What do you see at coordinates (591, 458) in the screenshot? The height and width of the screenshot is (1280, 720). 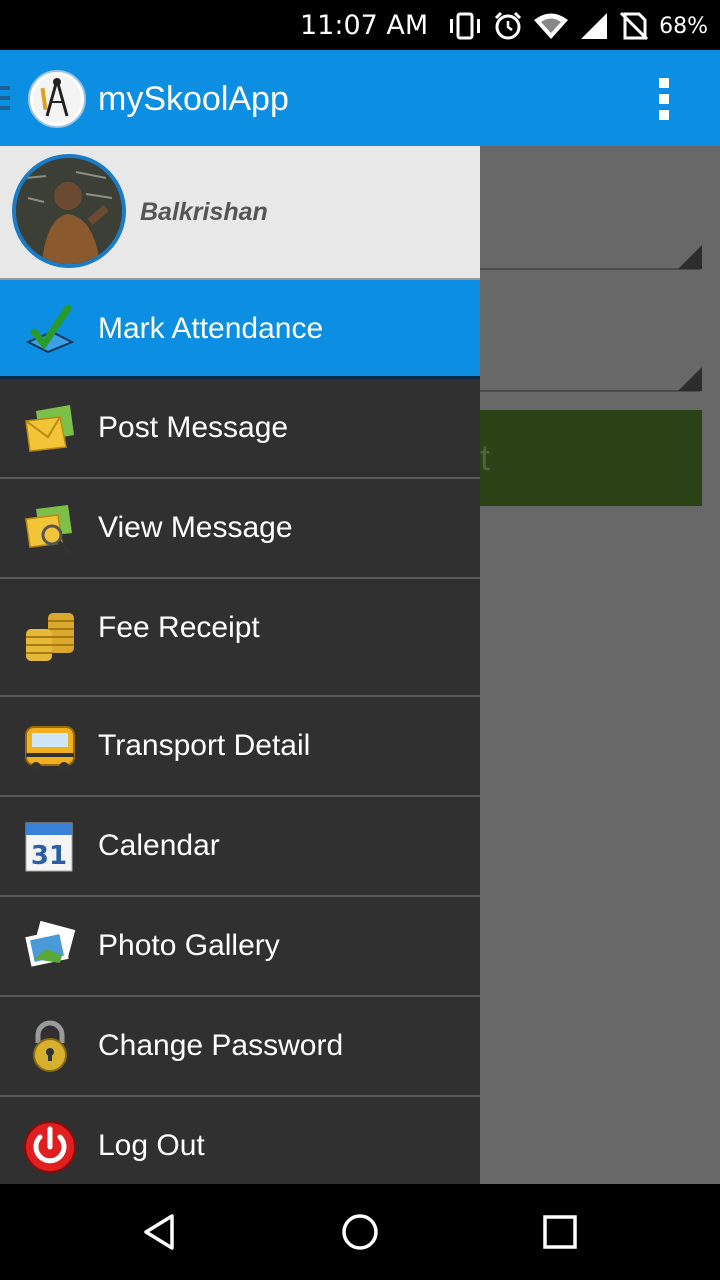 I see `submit-button: t` at bounding box center [591, 458].